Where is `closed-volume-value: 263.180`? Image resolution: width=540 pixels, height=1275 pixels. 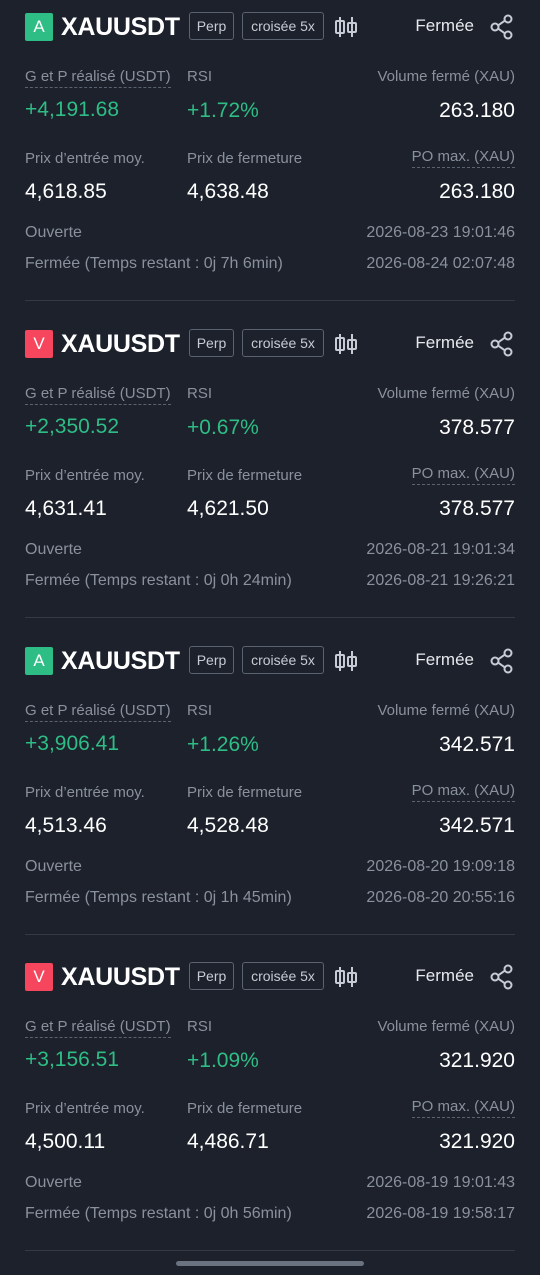
closed-volume-value: 263.180 is located at coordinates (477, 110).